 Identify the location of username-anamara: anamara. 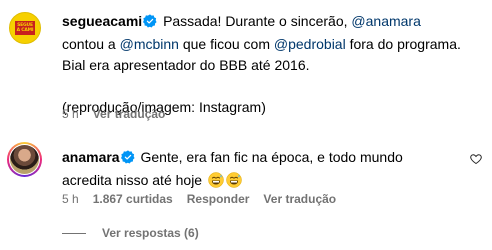
(91, 157).